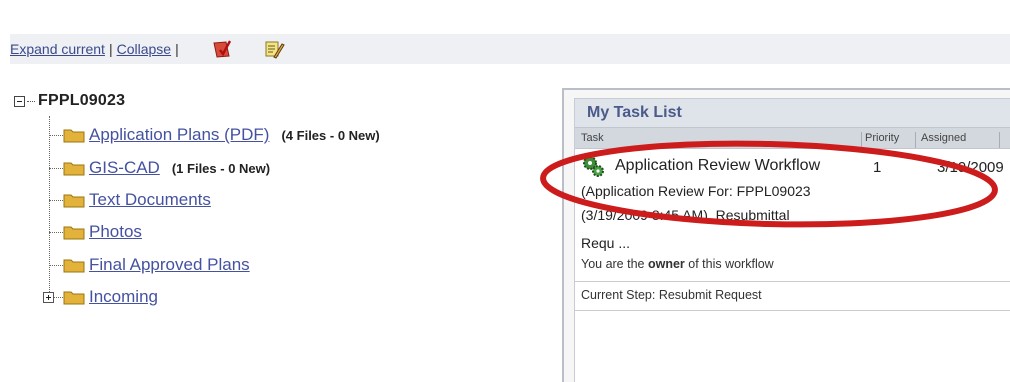 This screenshot has width=1010, height=382. What do you see at coordinates (877, 167) in the screenshot?
I see `task-priority: 1` at bounding box center [877, 167].